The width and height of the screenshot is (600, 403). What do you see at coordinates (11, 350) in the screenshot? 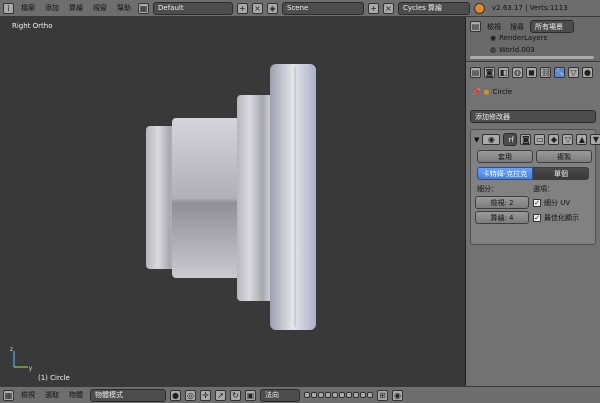
I see `axis-label-z: z` at bounding box center [11, 350].